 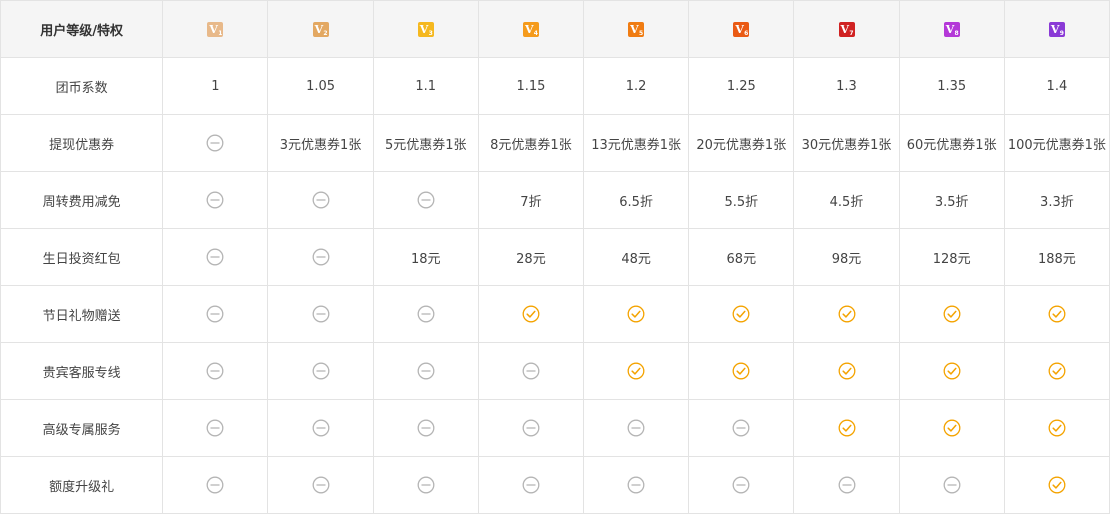 I want to click on vip-badge-level-number: 8, so click(x=956, y=33).